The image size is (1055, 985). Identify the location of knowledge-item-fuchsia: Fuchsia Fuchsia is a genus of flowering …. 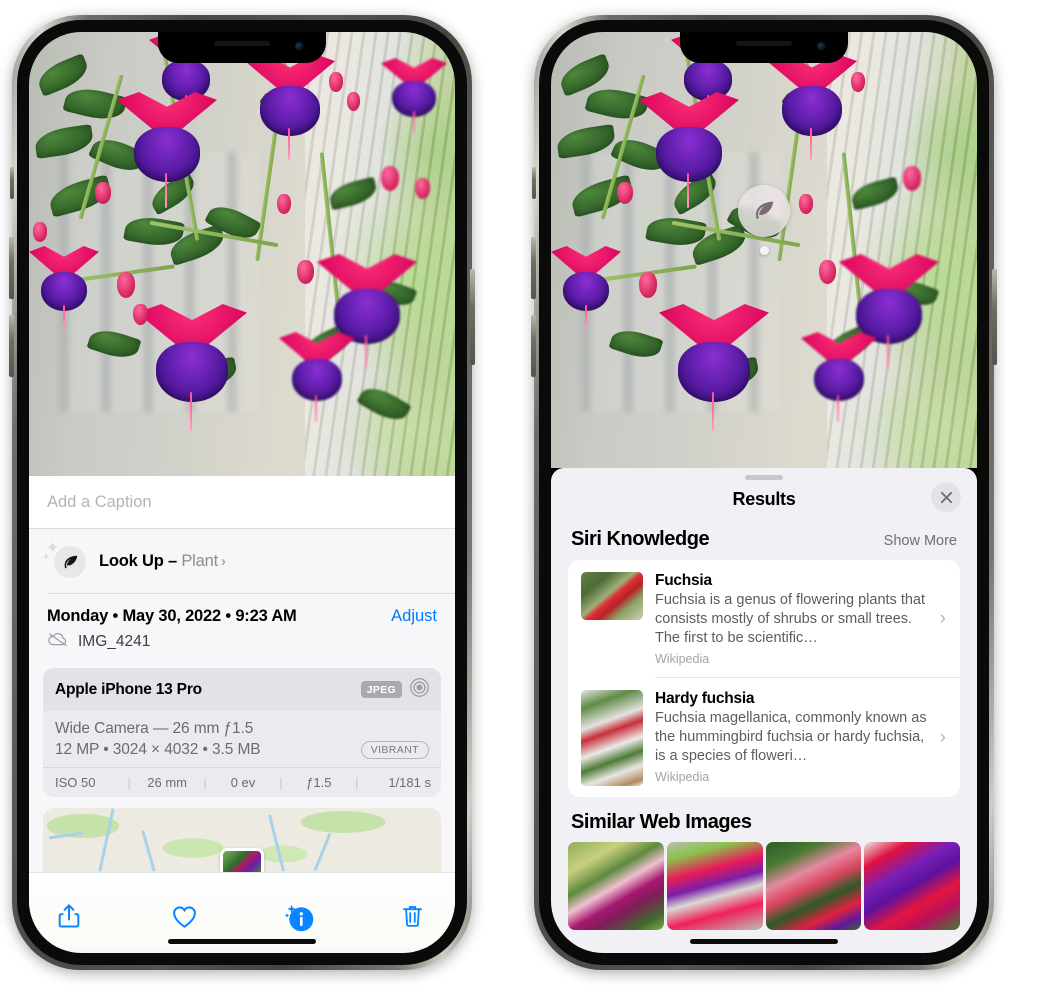
(764, 618).